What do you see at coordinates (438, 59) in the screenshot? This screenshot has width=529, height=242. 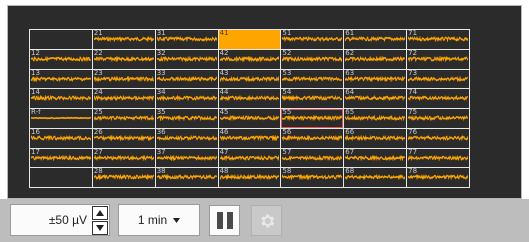 I see `electrode-cell: 72` at bounding box center [438, 59].